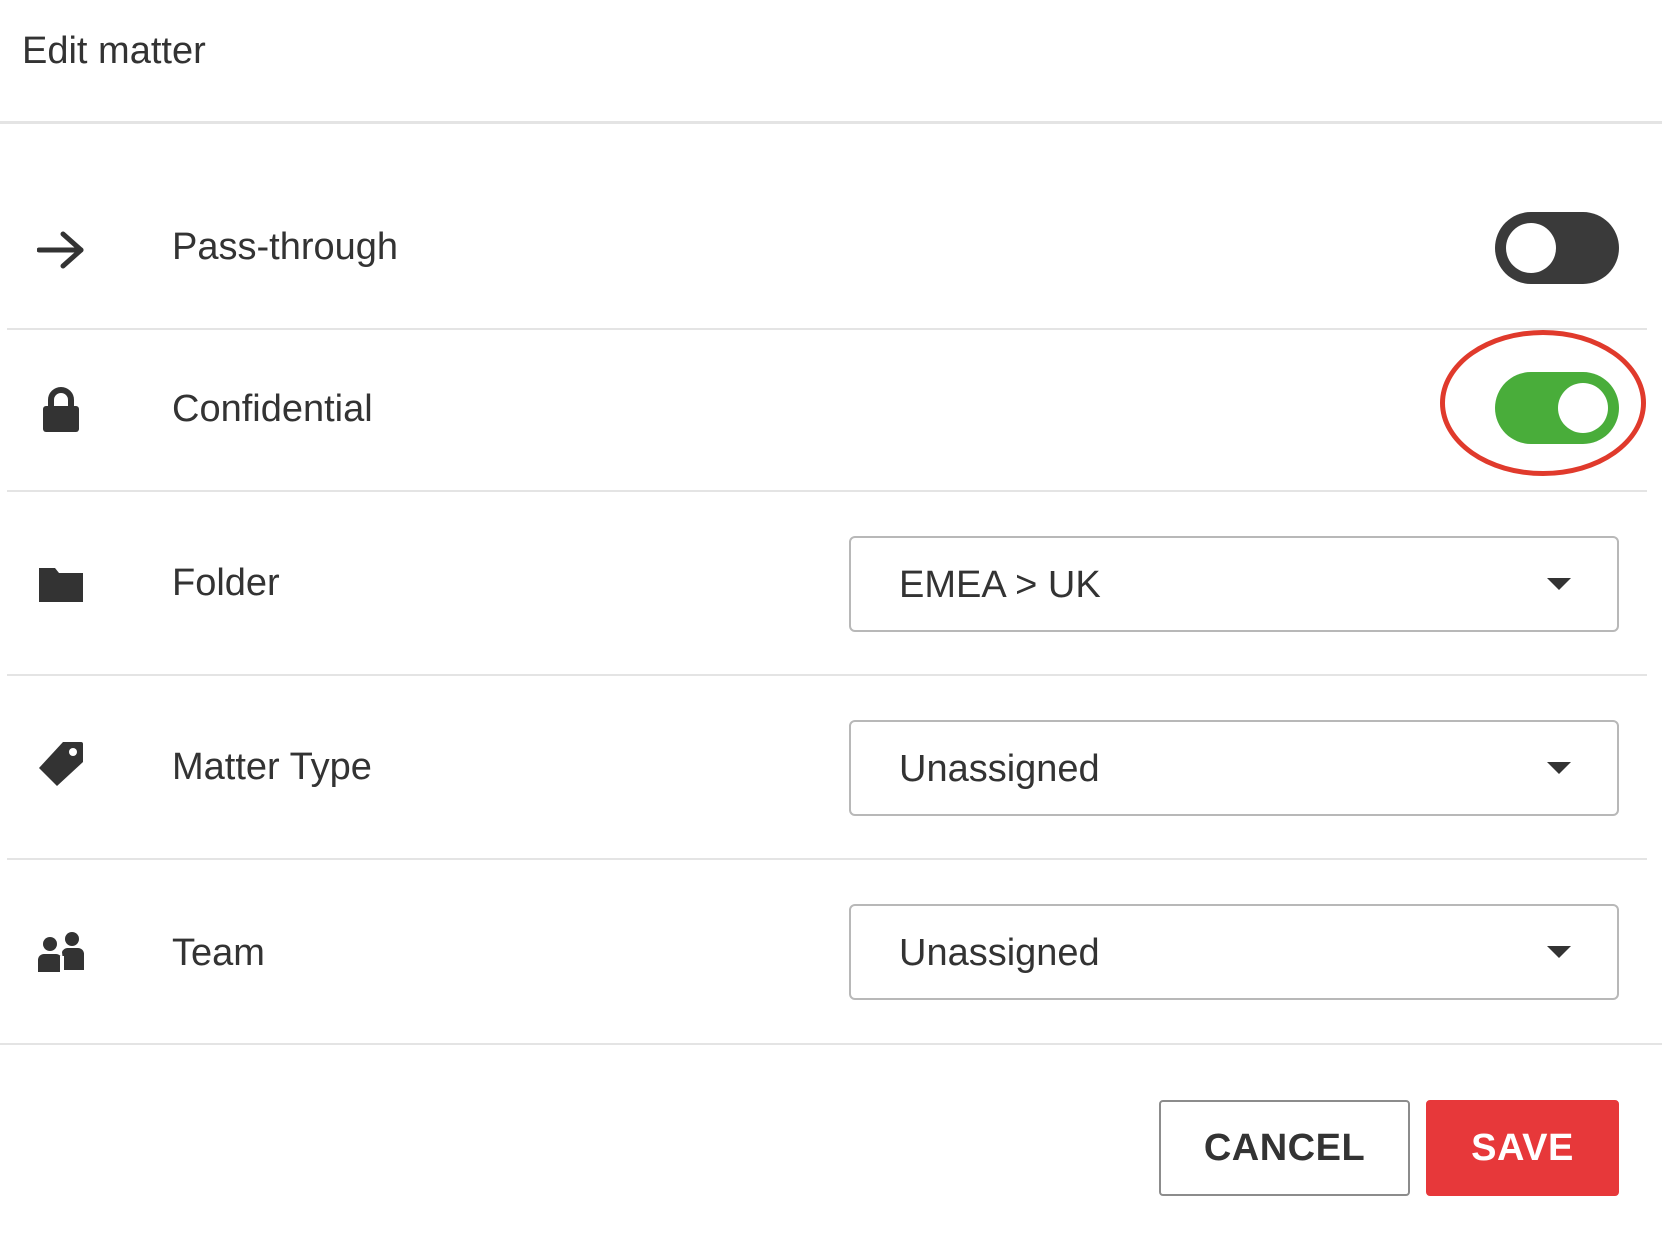 This screenshot has height=1238, width=1662. What do you see at coordinates (1557, 408) in the screenshot?
I see `confidential-toggle` at bounding box center [1557, 408].